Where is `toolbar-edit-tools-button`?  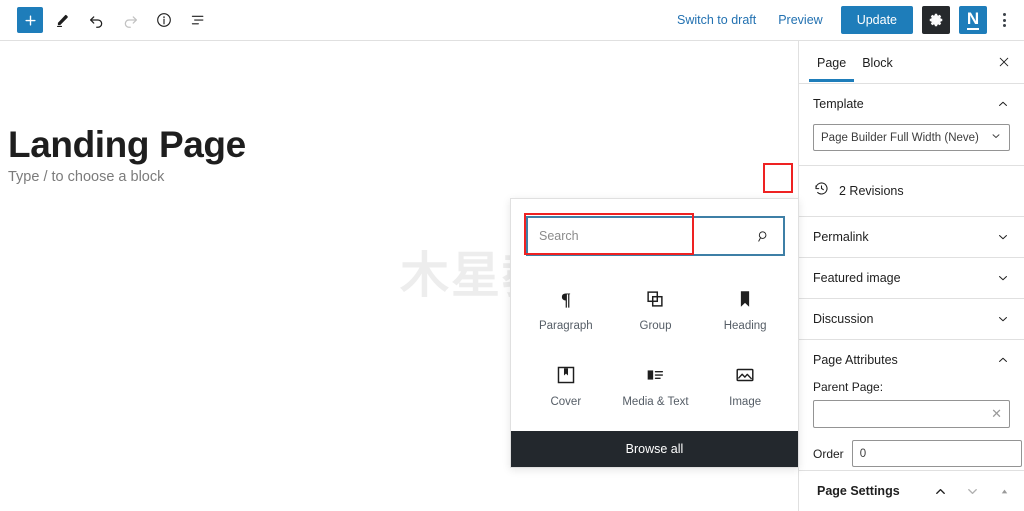 toolbar-edit-tools-button is located at coordinates (62, 20).